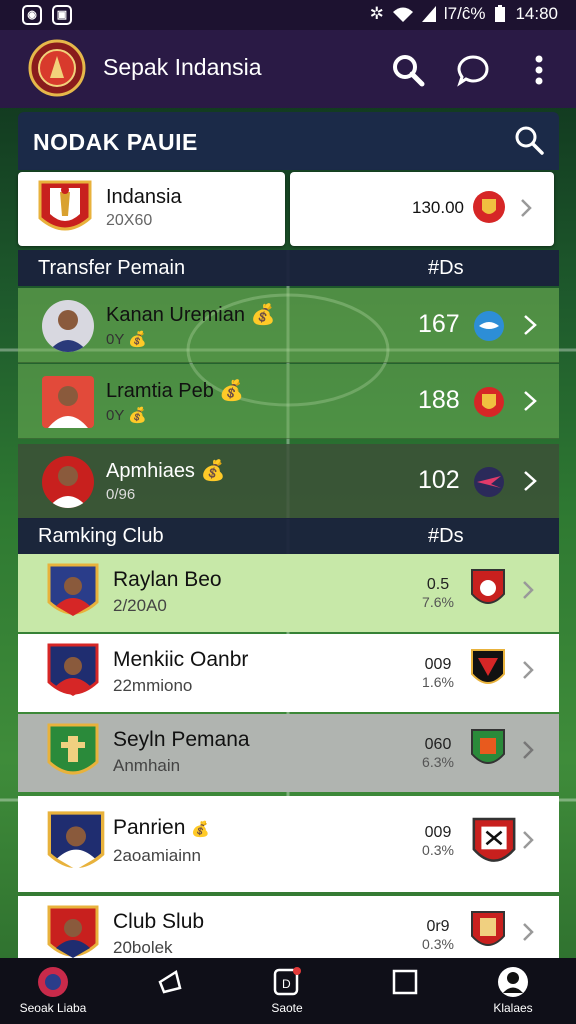  What do you see at coordinates (438, 850) in the screenshot?
I see `club-percent: 0.3%` at bounding box center [438, 850].